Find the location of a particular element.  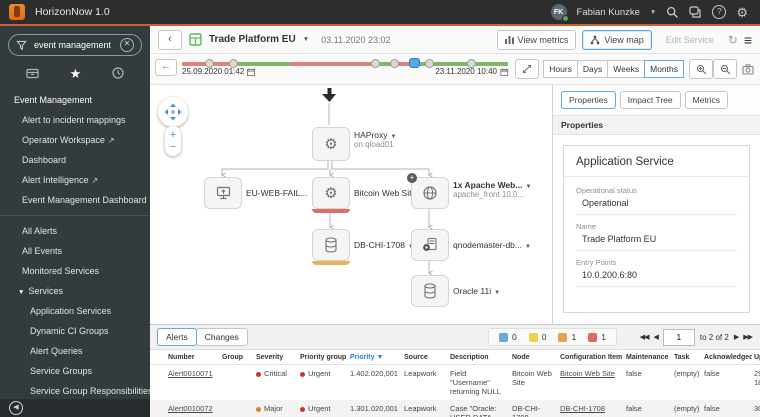

next-page-icon: ▶ is located at coordinates (736, 337).